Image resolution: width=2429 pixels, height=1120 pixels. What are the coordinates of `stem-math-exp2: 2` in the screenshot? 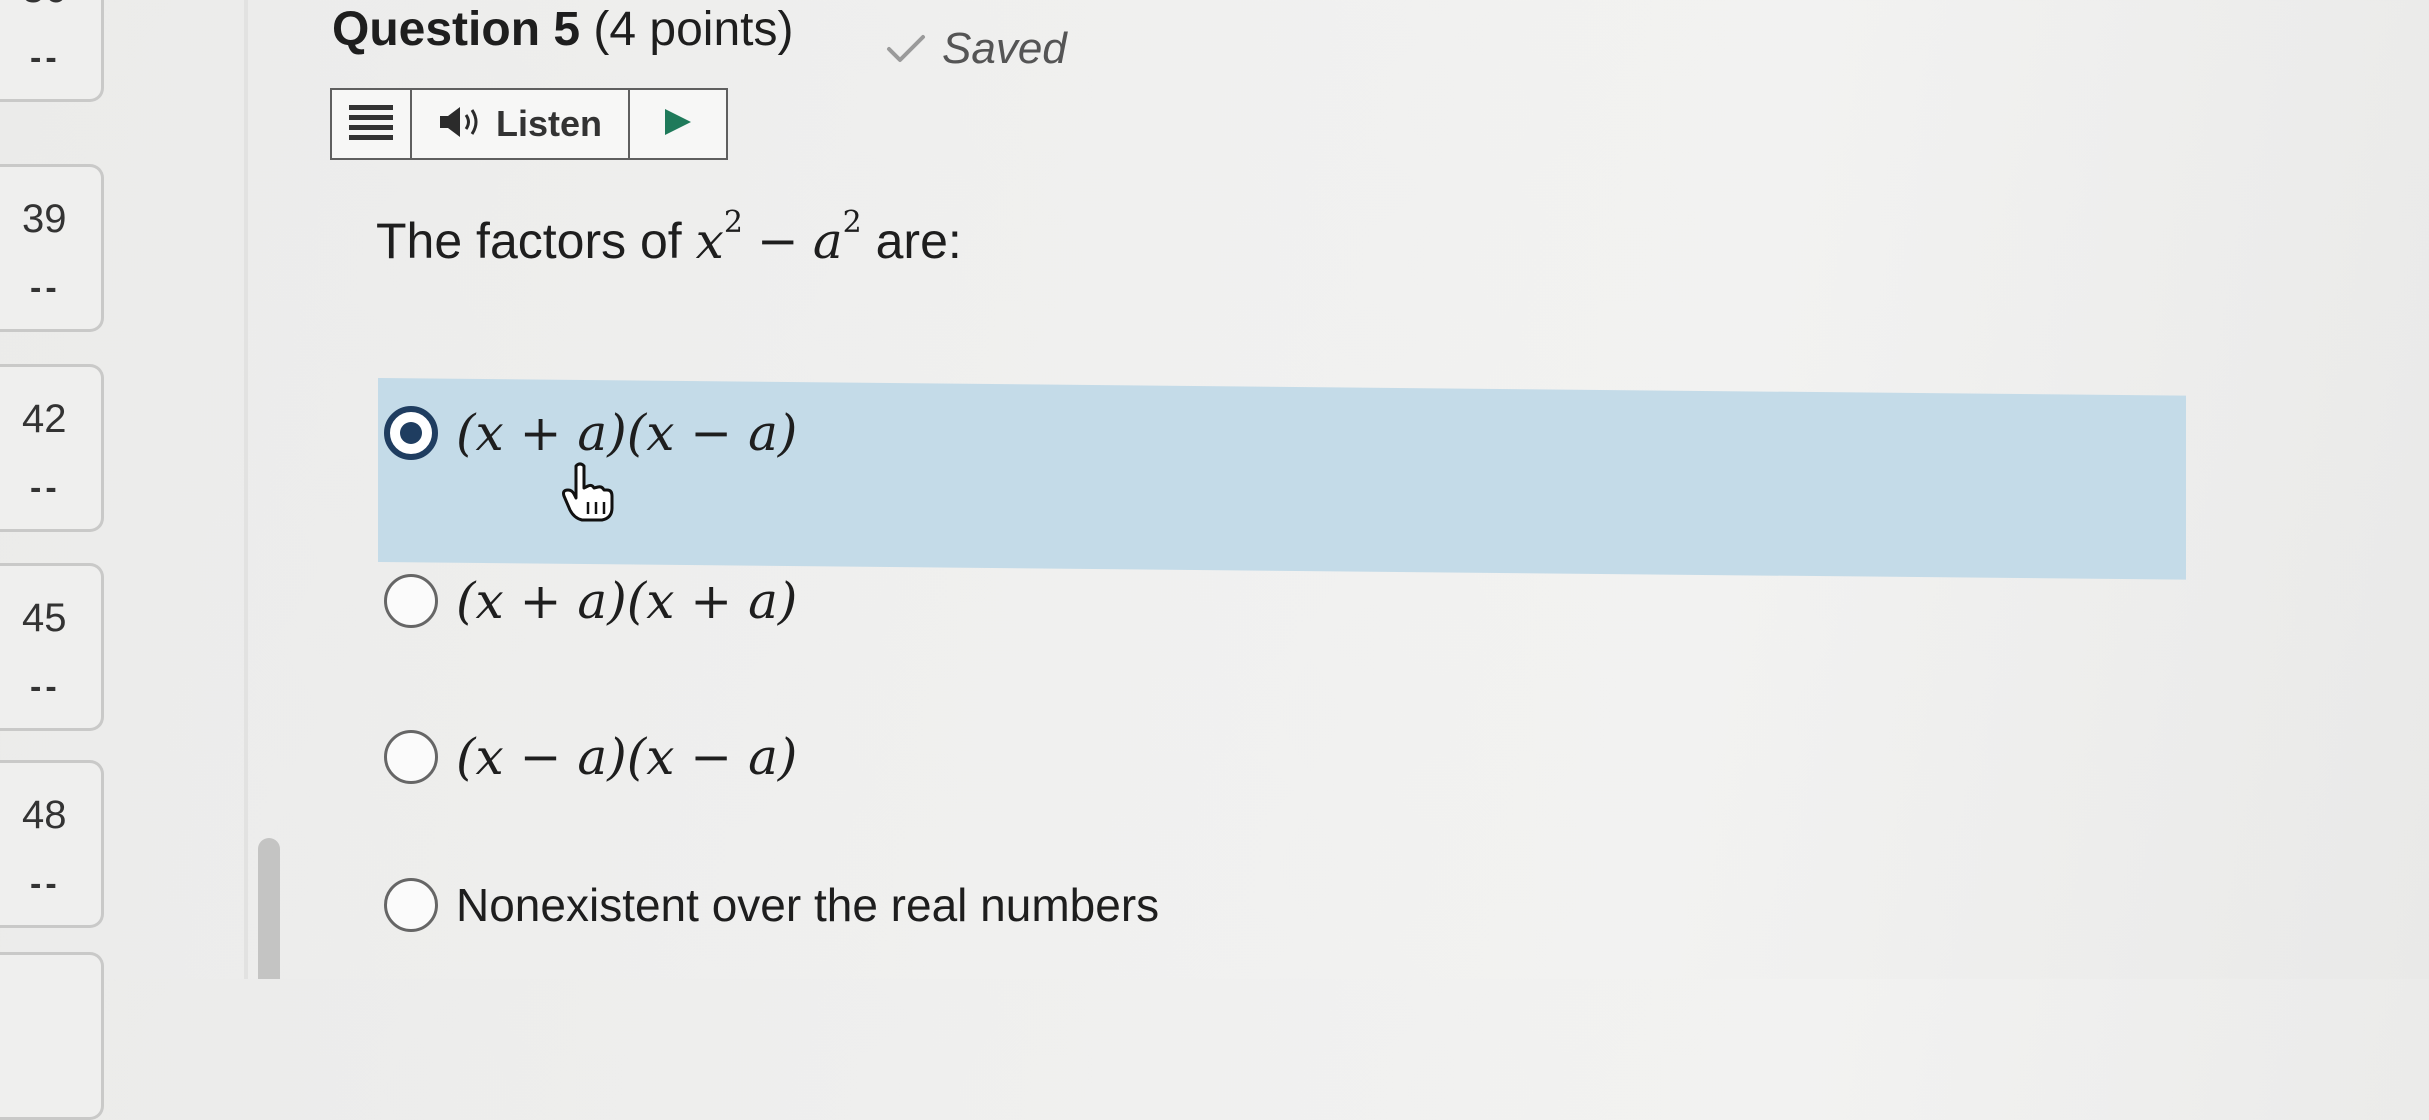 It's located at (852, 222).